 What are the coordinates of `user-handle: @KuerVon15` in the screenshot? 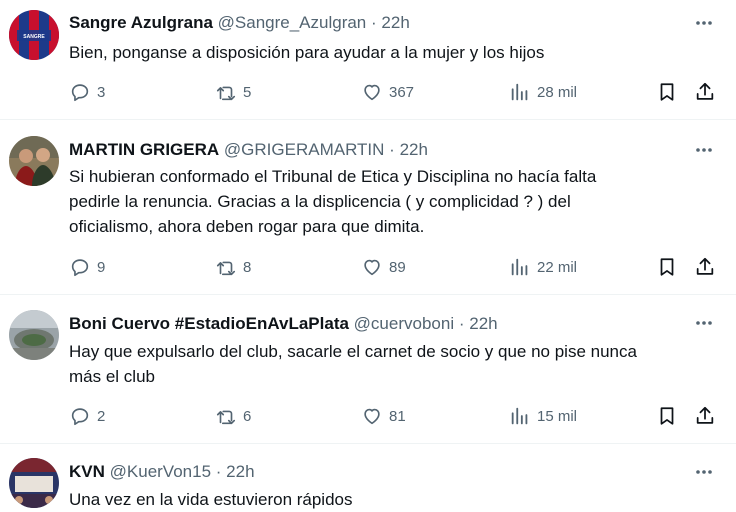 It's located at (160, 471).